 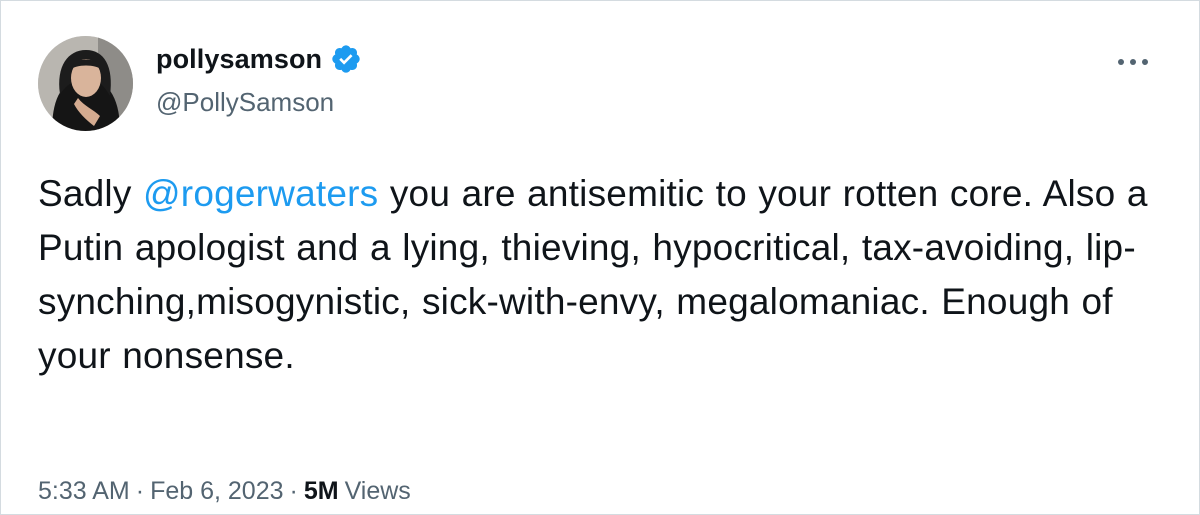 I want to click on author-display-name: pollysamson, so click(x=239, y=59).